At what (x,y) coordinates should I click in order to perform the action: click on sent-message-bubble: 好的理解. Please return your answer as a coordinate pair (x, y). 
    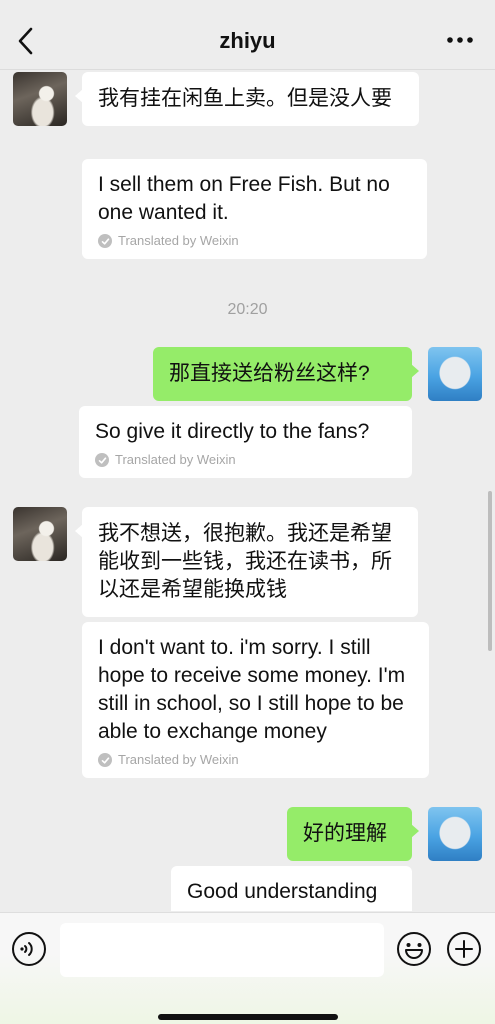
    Looking at the image, I should click on (353, 834).